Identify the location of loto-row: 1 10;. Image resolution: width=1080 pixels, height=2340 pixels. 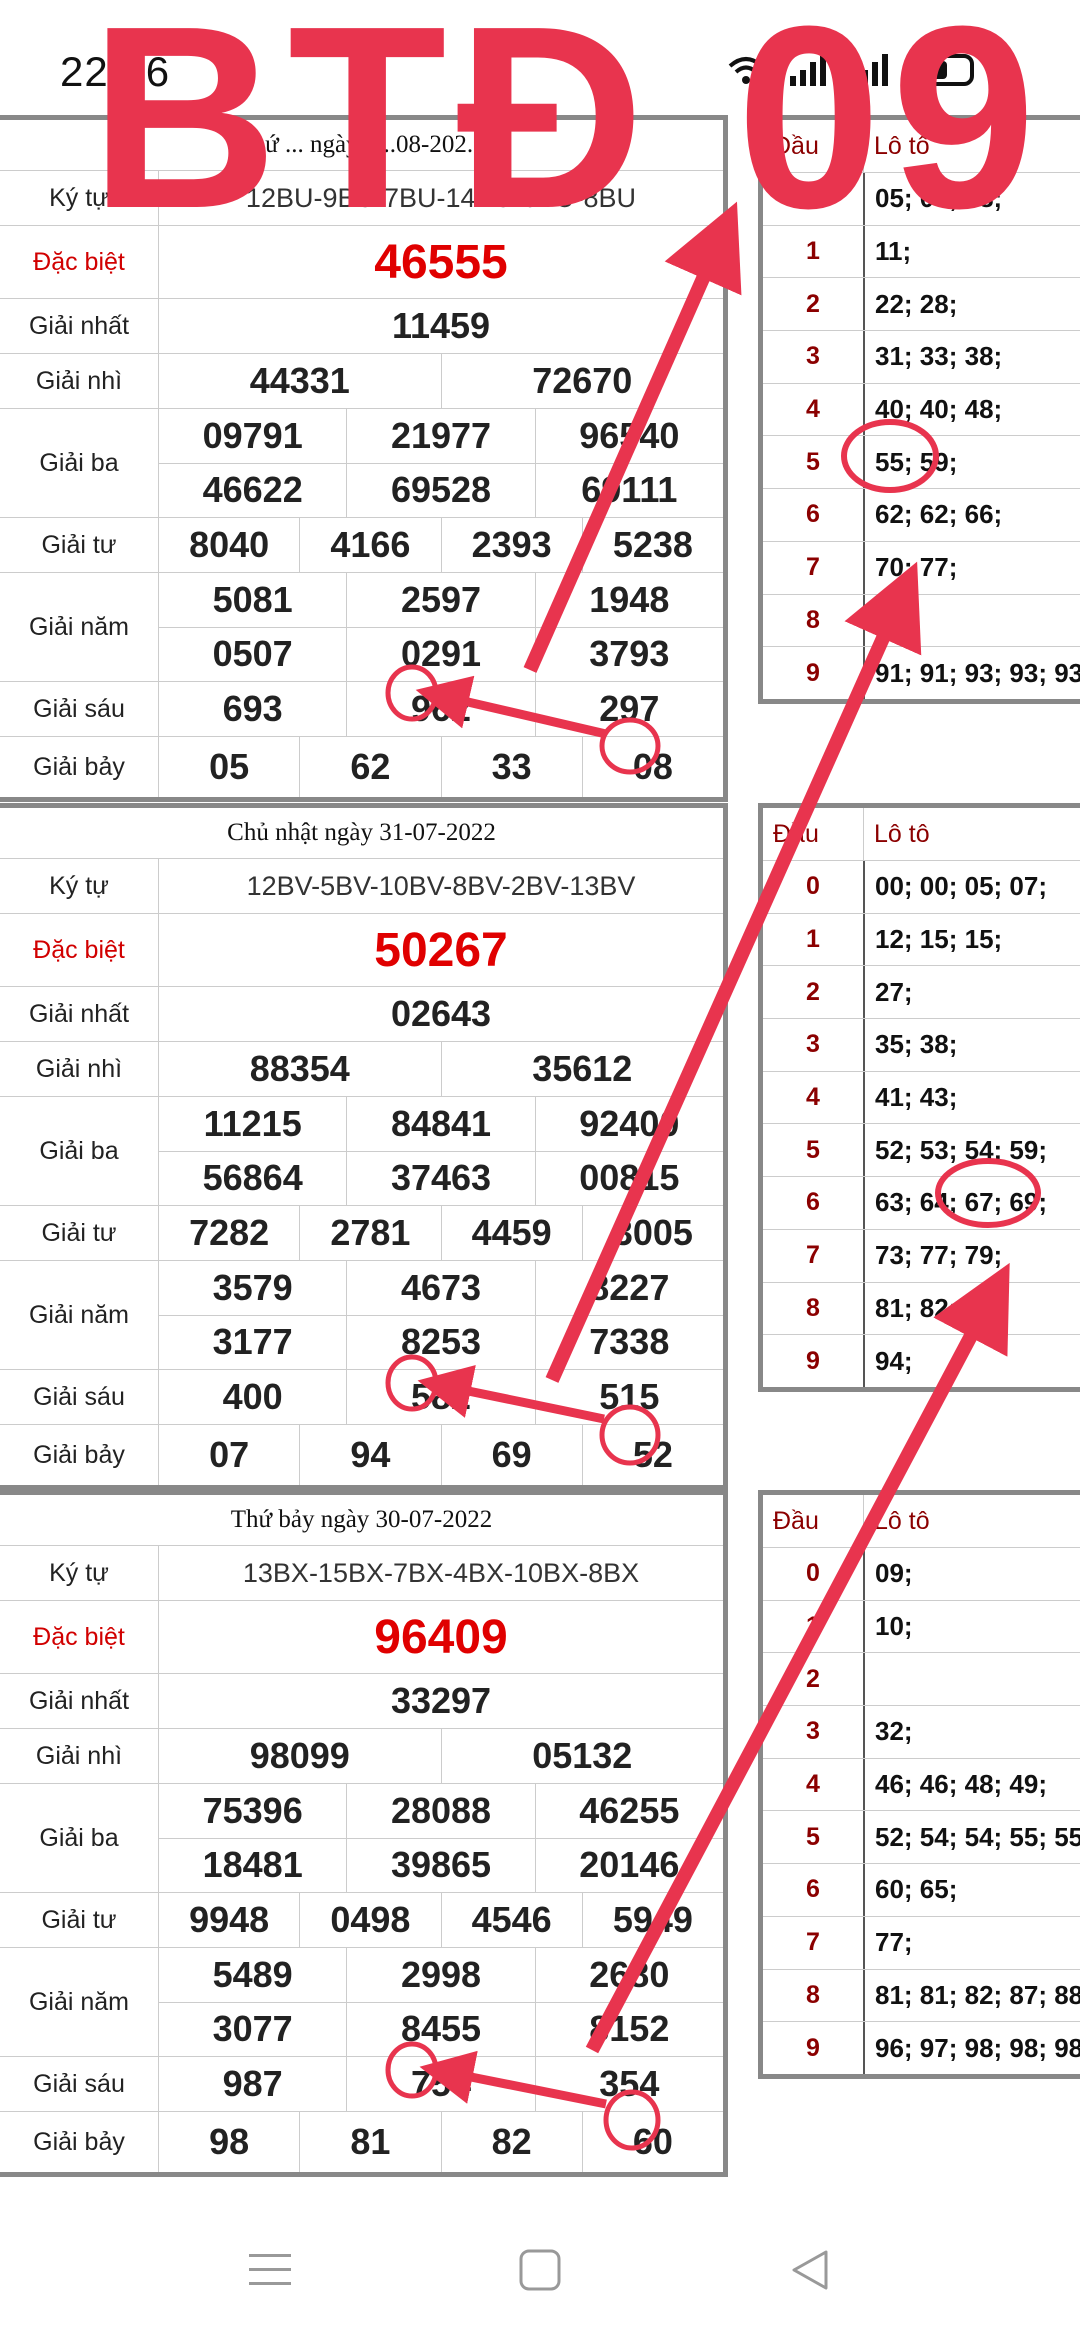
(921, 1627).